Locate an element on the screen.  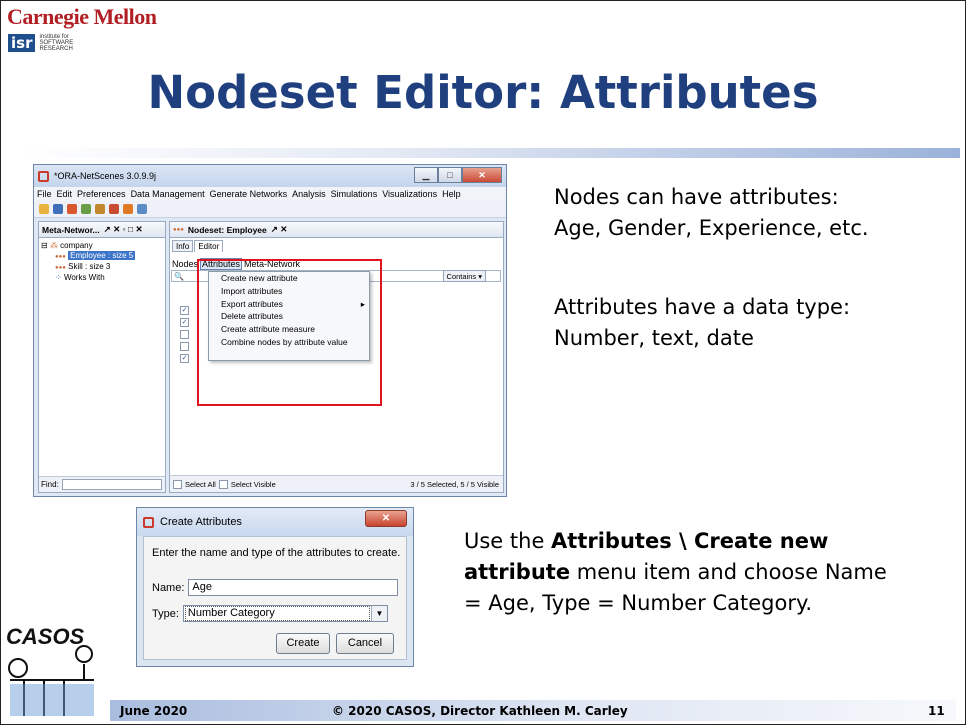
menu-file: File is located at coordinates (44, 194).